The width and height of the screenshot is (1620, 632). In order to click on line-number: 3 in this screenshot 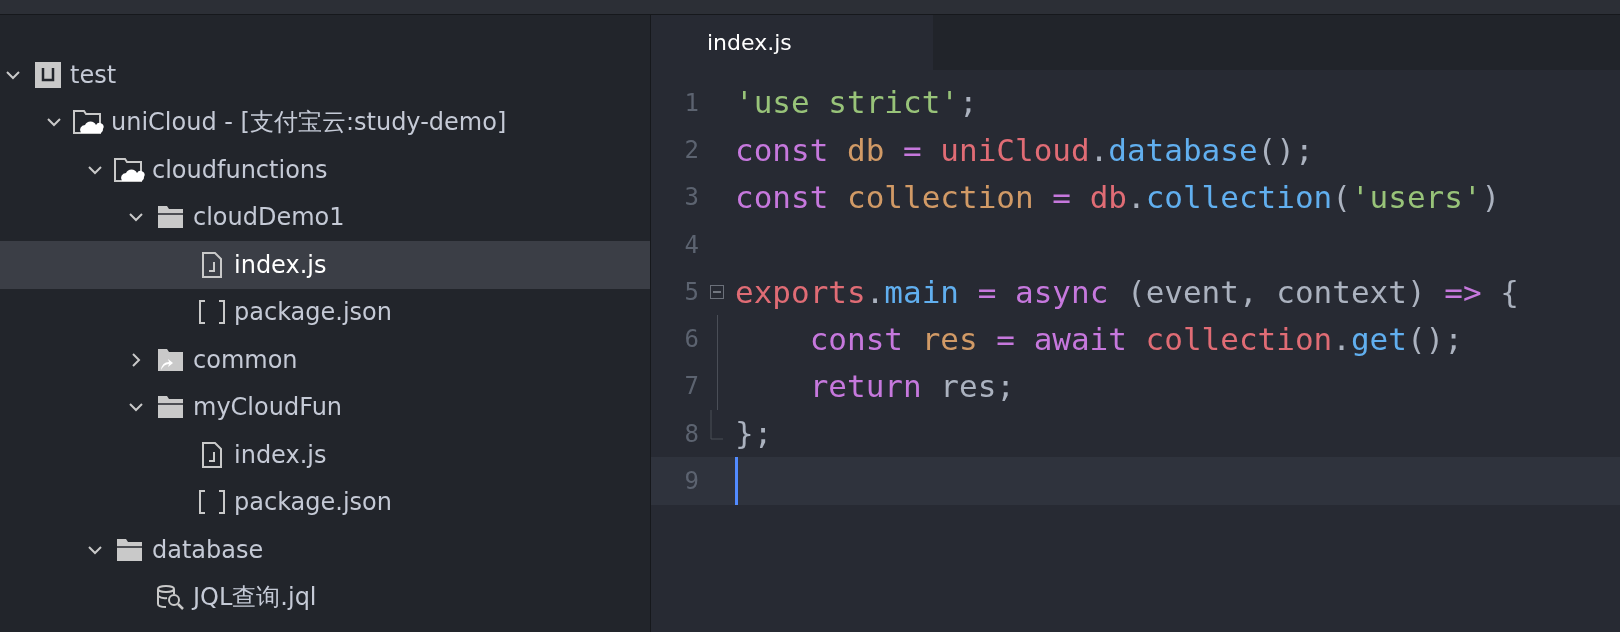, I will do `click(691, 198)`.